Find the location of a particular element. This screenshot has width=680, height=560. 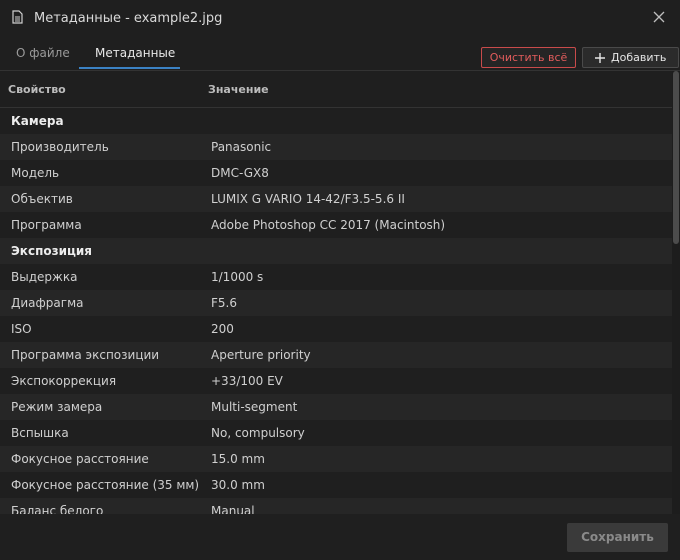

table-row: Фокусное расстояние (35 мм) 30.0 mm is located at coordinates (336, 485).